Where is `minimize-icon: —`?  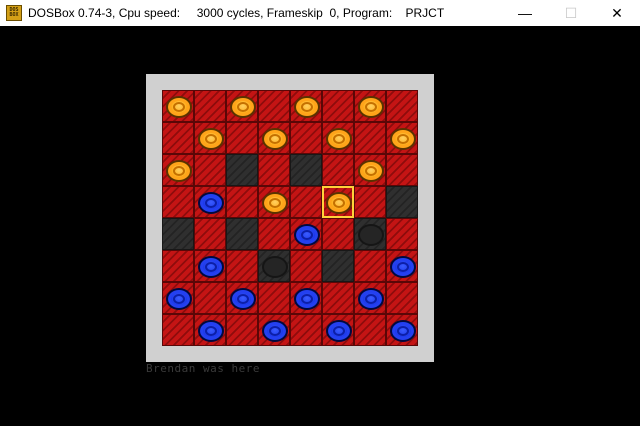
minimize-icon: — is located at coordinates (525, 13).